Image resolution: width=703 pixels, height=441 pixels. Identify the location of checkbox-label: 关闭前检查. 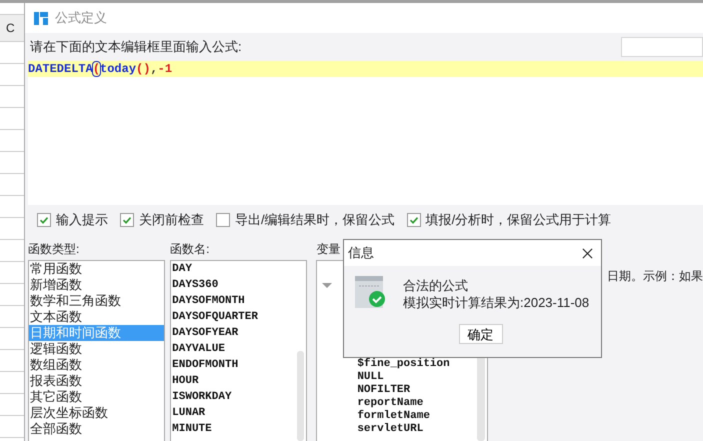
(171, 220).